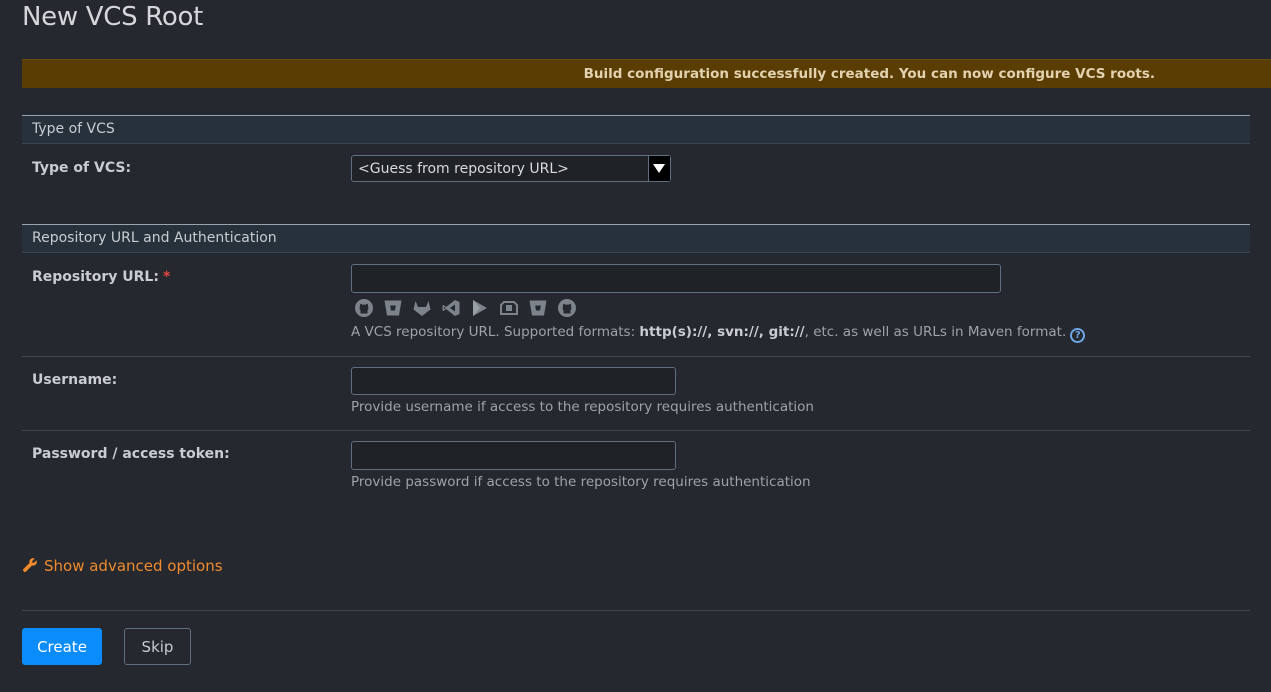  Describe the element at coordinates (112, 17) in the screenshot. I see `page-title: New VCS Root` at that location.